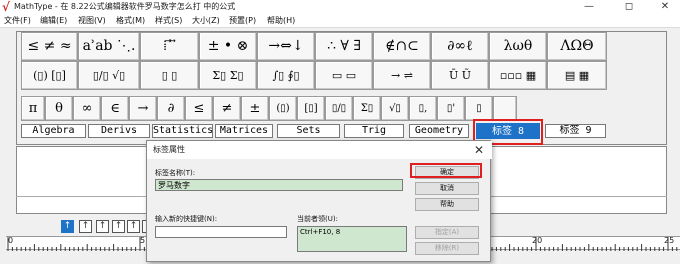  I want to click on tab-algebra: Algebra, so click(53, 131).